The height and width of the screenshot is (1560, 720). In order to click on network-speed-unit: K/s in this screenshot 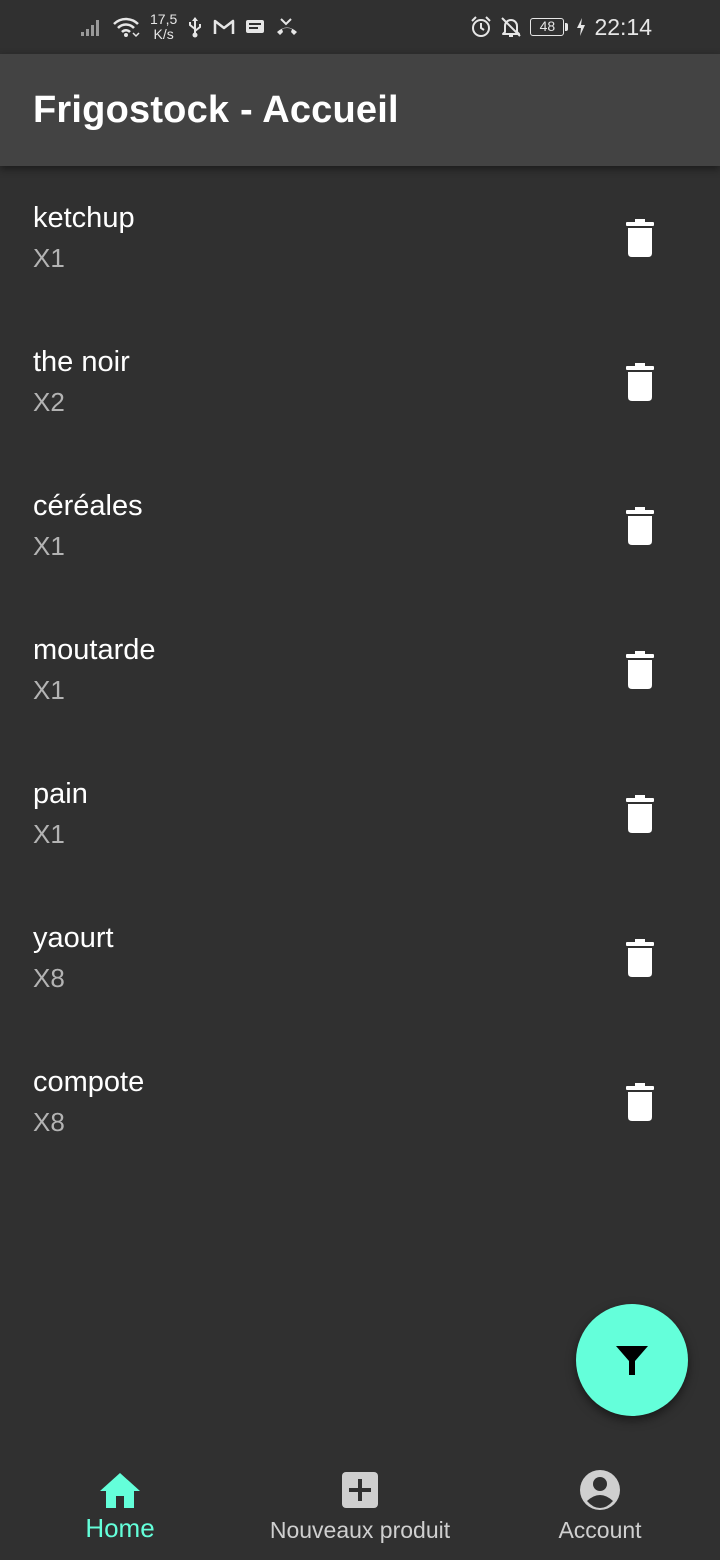, I will do `click(163, 34)`.